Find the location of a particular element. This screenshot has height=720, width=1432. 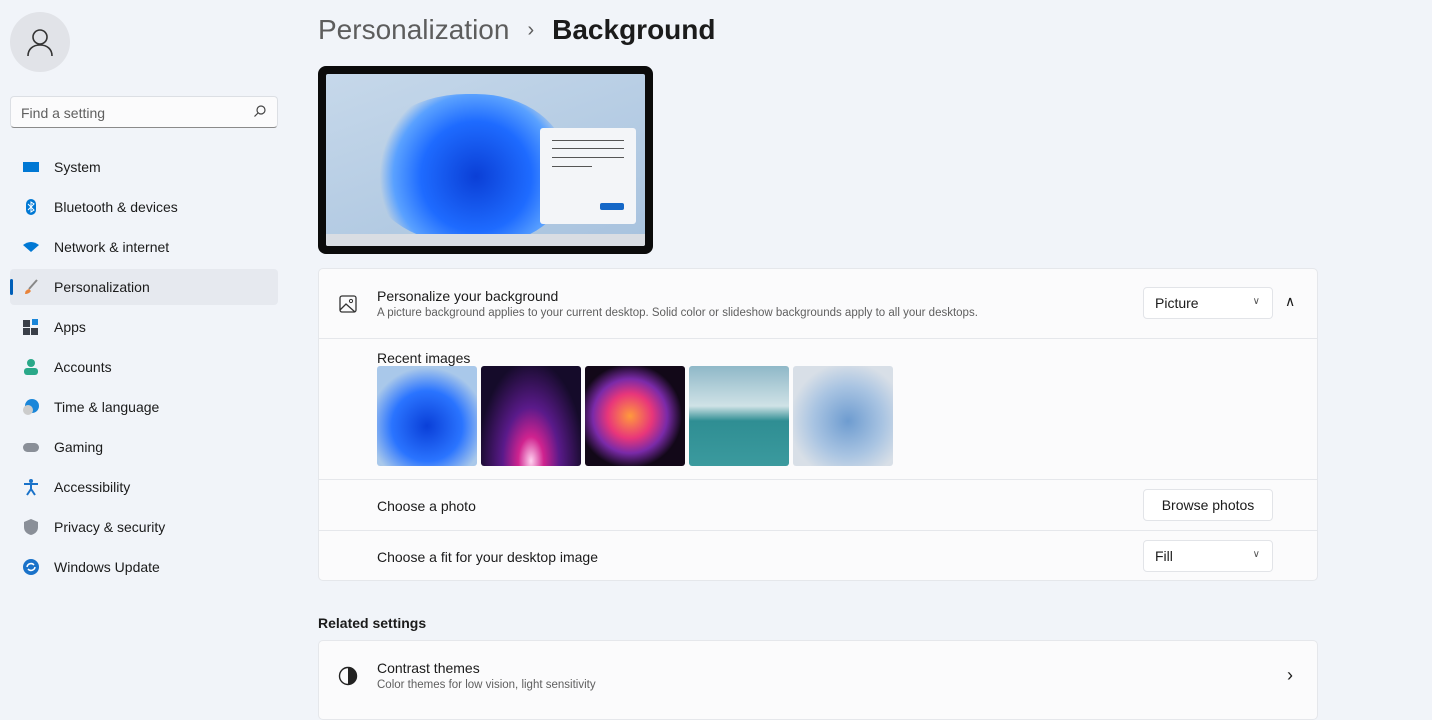

sidebar-item-system: System is located at coordinates (144, 167).